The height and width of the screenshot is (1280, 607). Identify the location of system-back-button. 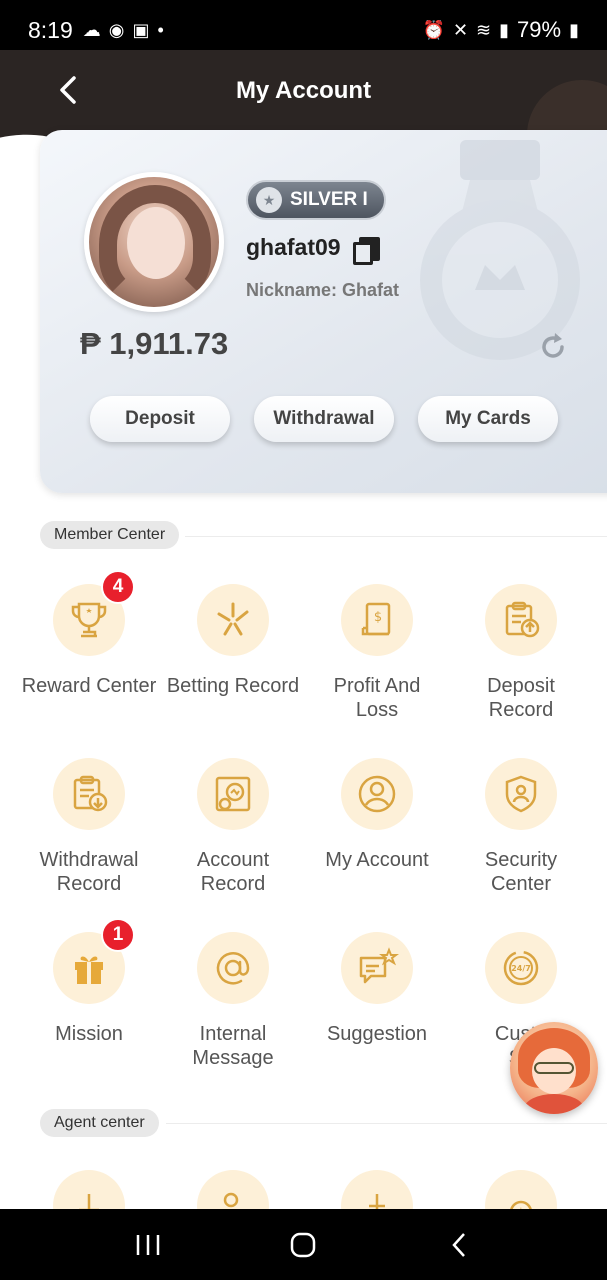
(459, 1245).